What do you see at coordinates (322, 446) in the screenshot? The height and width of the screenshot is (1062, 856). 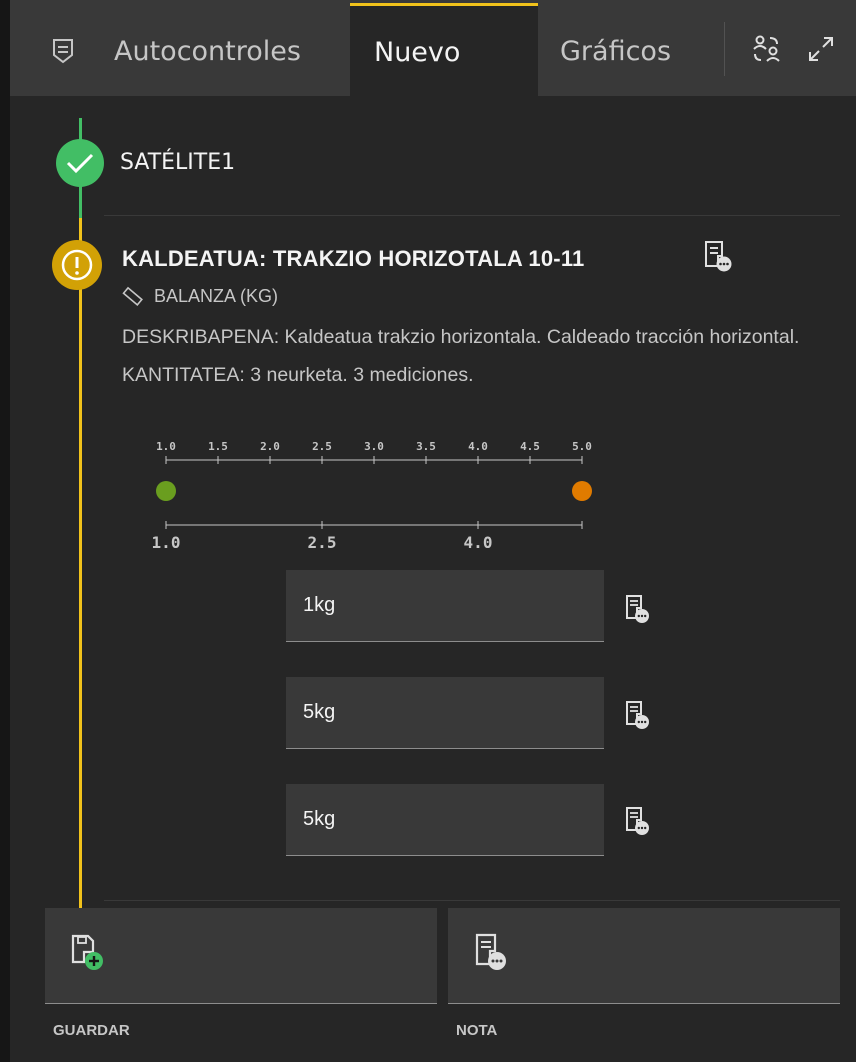 I see `top-axis-tick-label: 2.5` at bounding box center [322, 446].